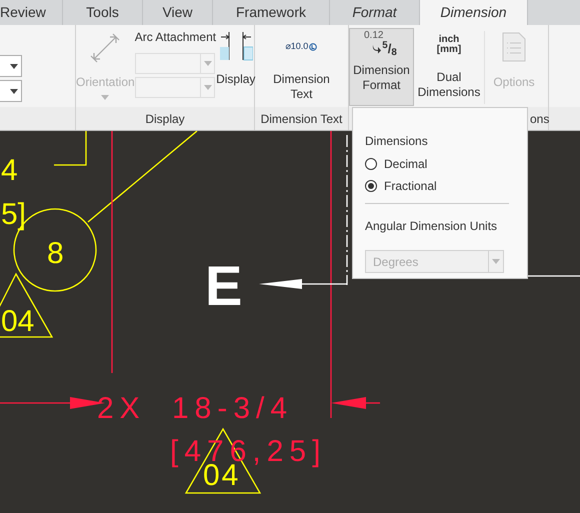 The height and width of the screenshot is (513, 580). I want to click on annotation-text: 5], so click(13, 214).